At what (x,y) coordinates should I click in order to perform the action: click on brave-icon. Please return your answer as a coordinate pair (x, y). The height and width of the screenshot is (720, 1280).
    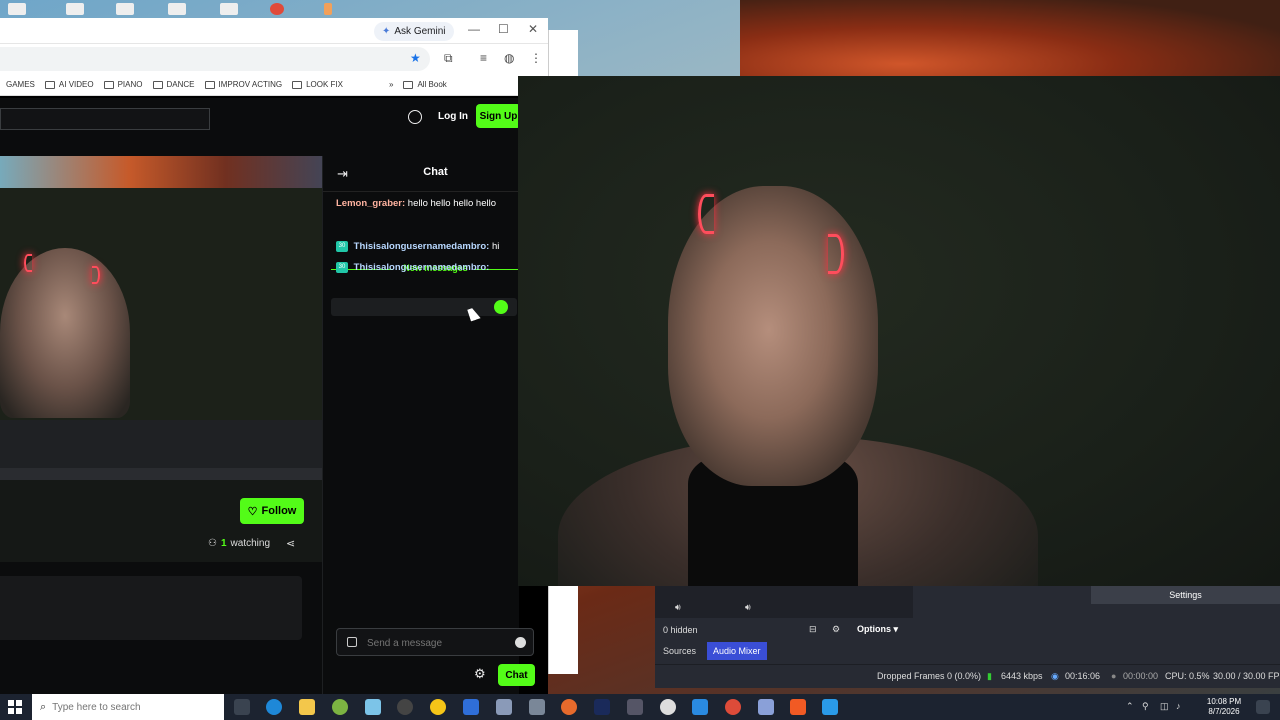
    Looking at the image, I should click on (798, 707).